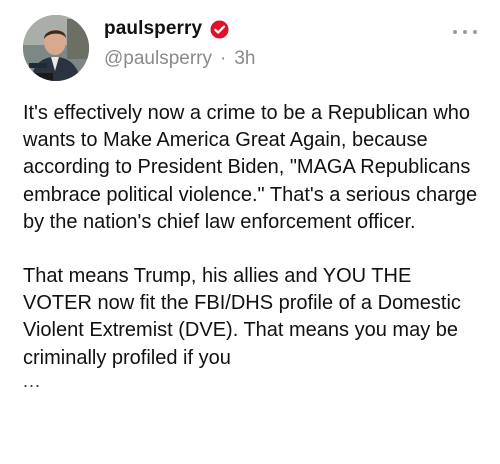 The height and width of the screenshot is (464, 500). I want to click on avatar-photo, so click(56, 48).